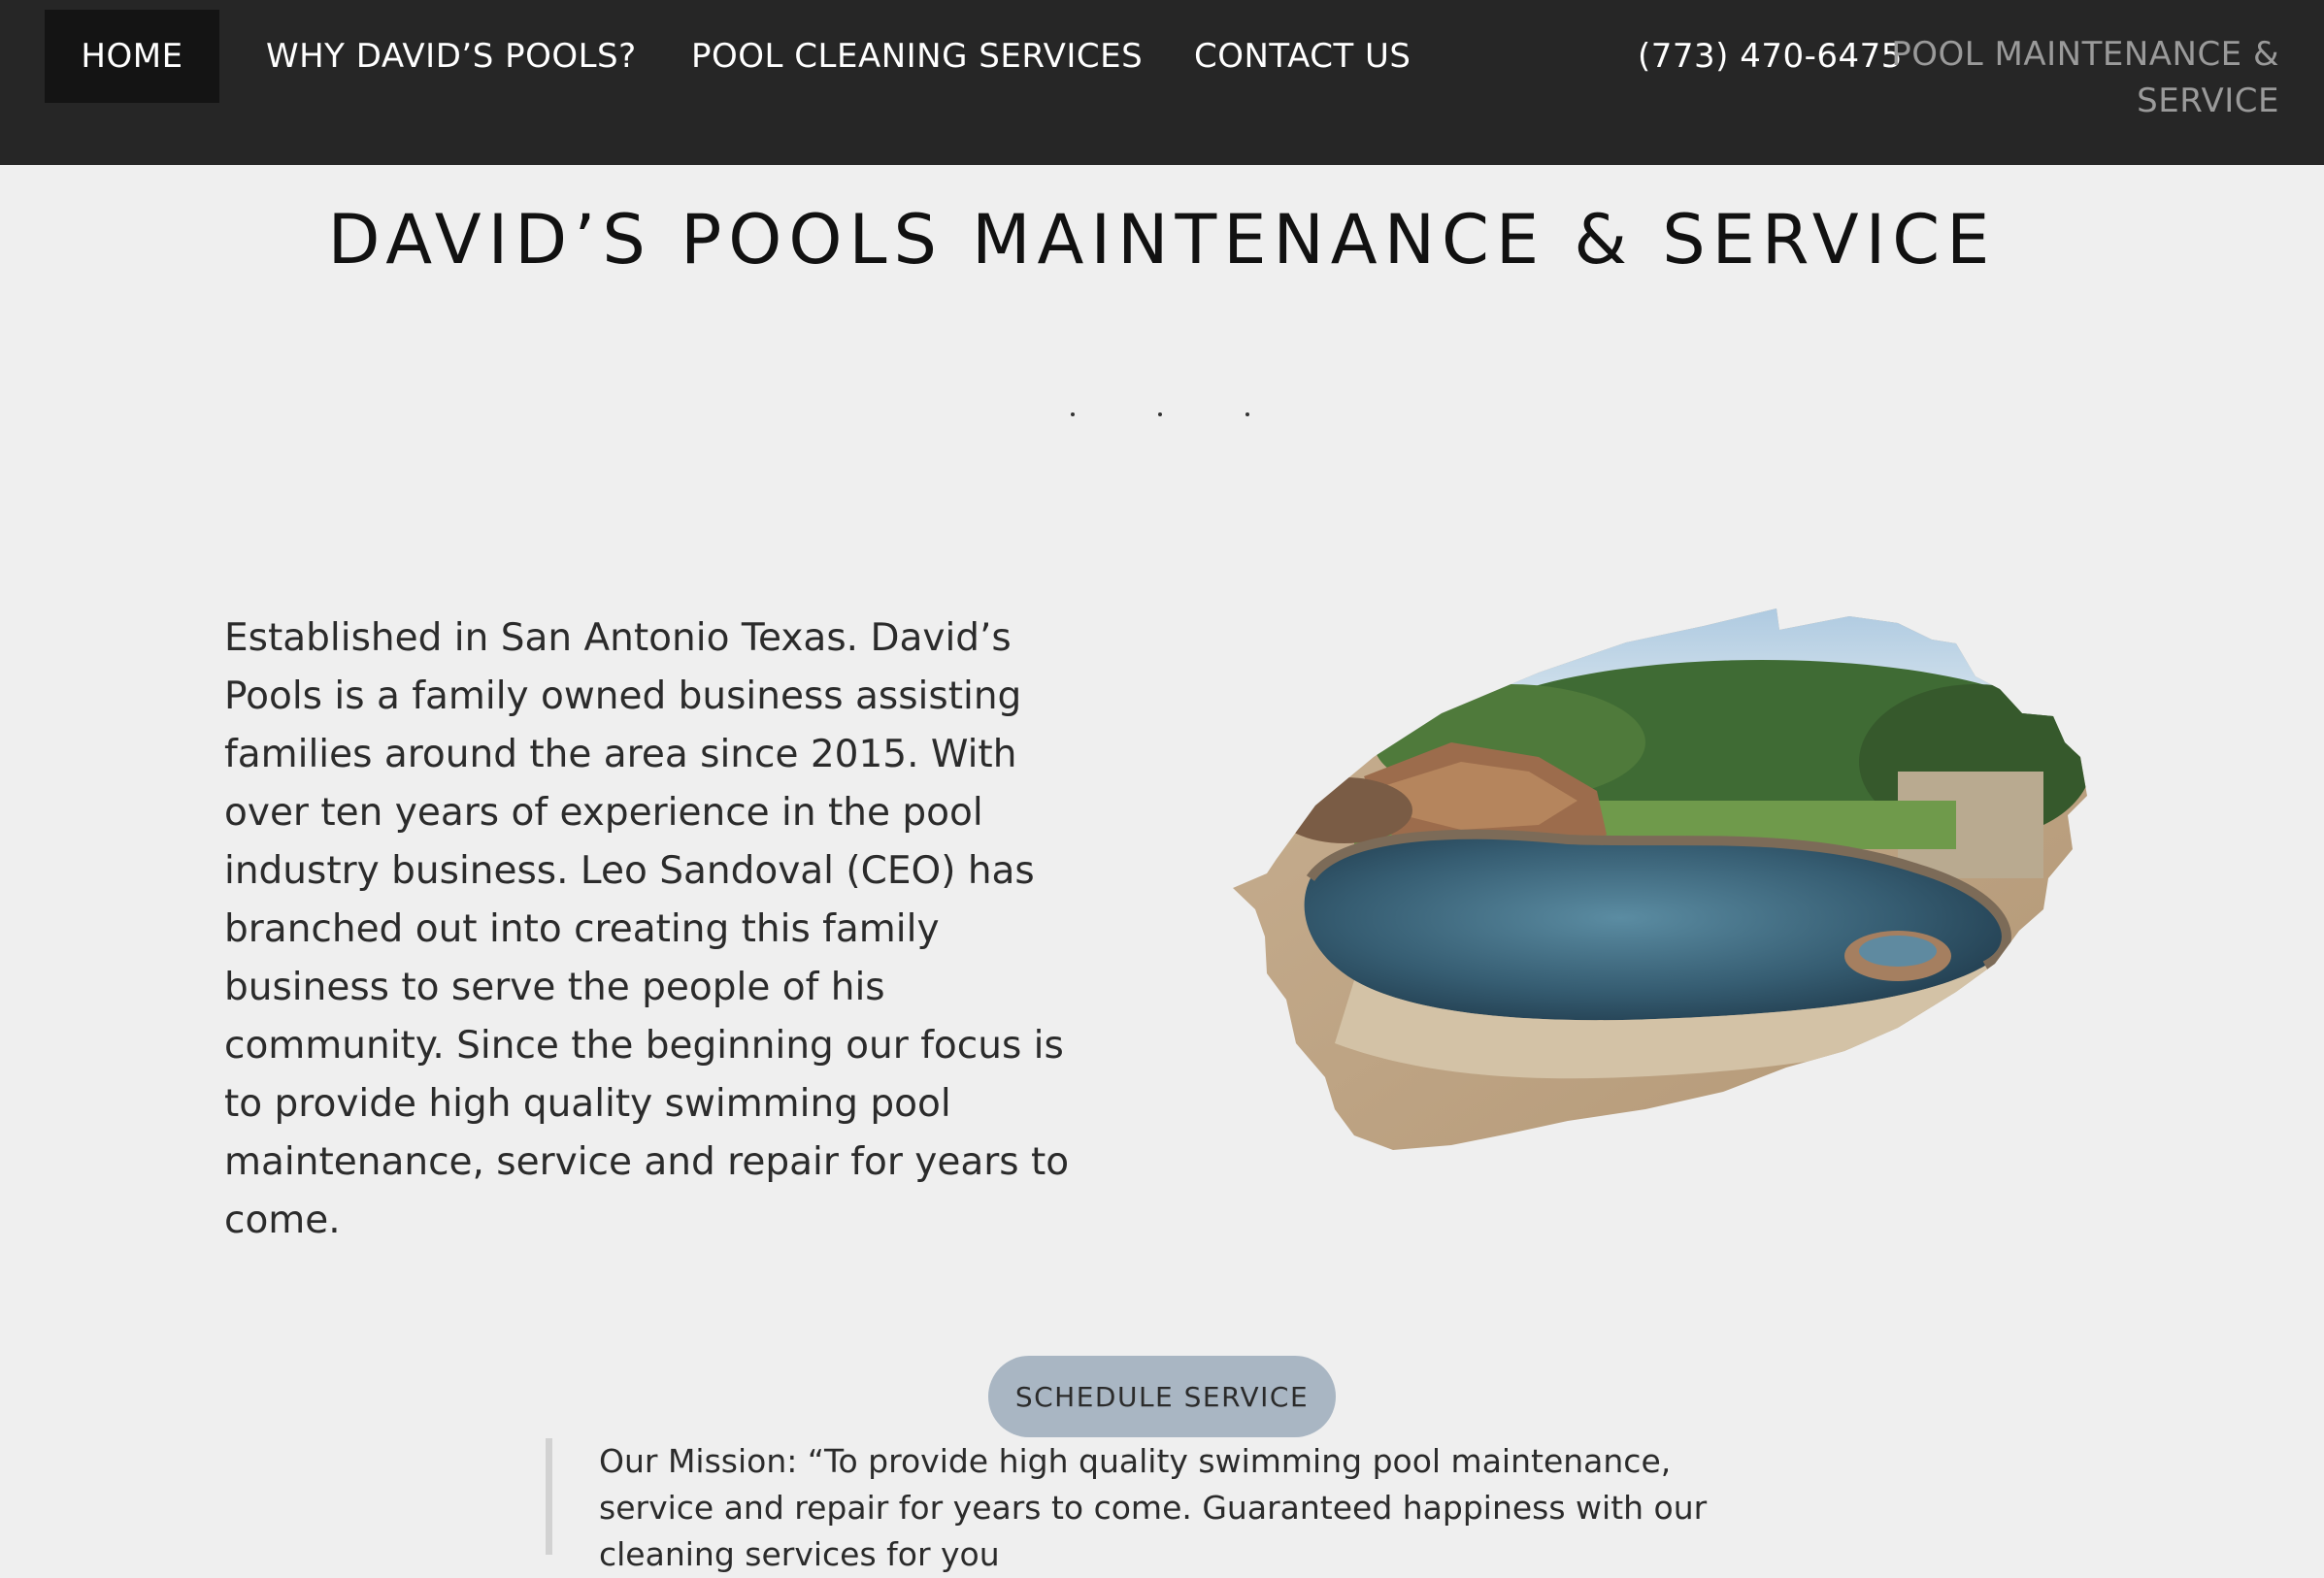  Describe the element at coordinates (1162, 239) in the screenshot. I see `page-title: DAVID’S POOLS MAINTENANCE & SERVICE` at that location.